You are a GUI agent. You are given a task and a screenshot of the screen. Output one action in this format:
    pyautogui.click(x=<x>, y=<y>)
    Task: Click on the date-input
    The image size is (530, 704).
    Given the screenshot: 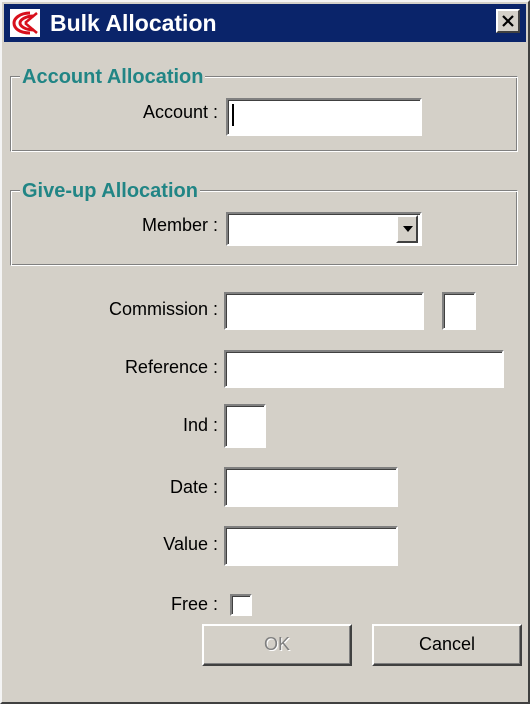 What is the action you would take?
    pyautogui.click(x=311, y=487)
    